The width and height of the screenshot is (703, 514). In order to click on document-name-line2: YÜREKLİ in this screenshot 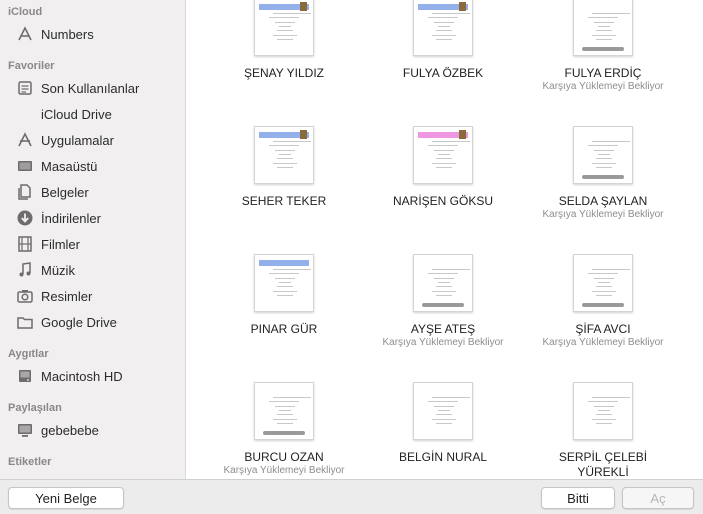, I will do `click(603, 472)`.